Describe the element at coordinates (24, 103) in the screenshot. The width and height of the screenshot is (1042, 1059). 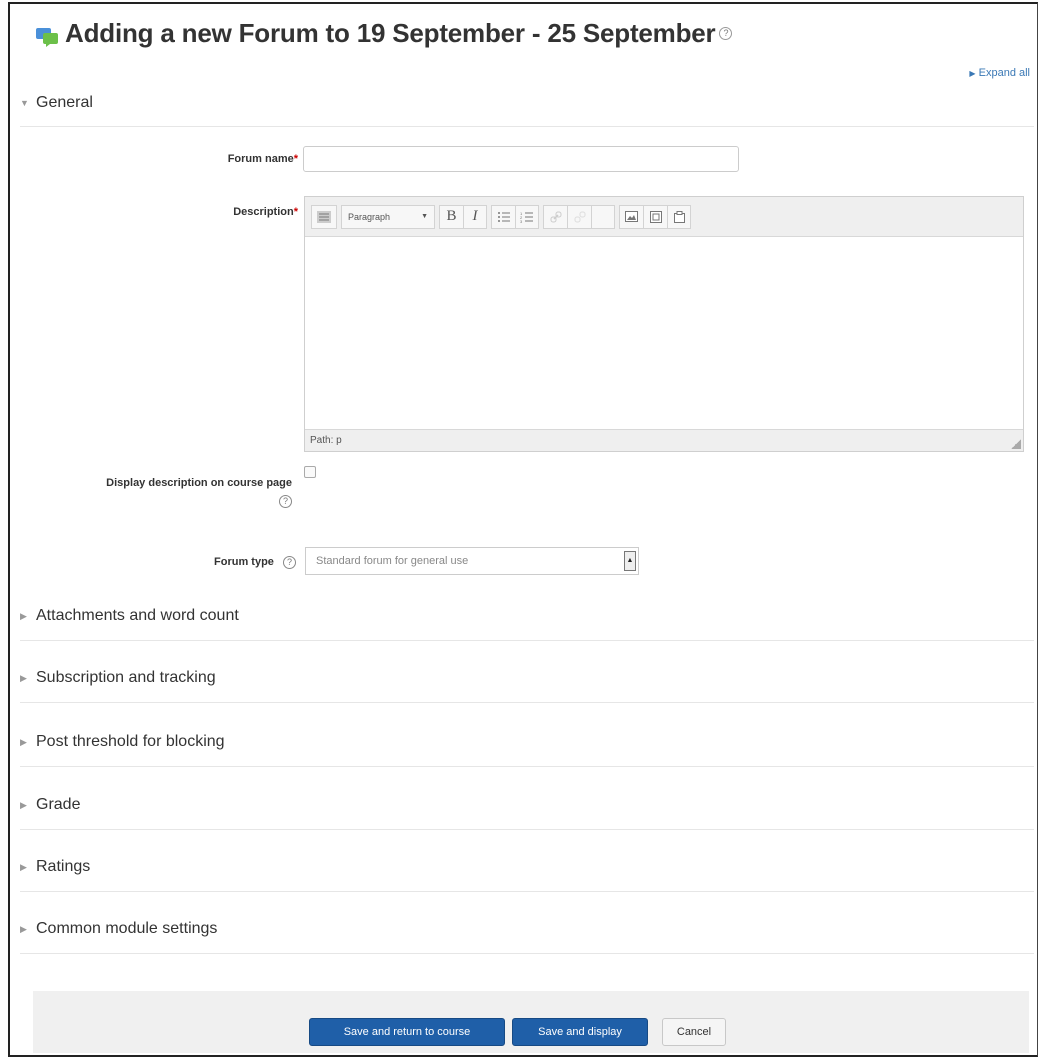
I see `collapse-arrow-icon: ▼` at that location.